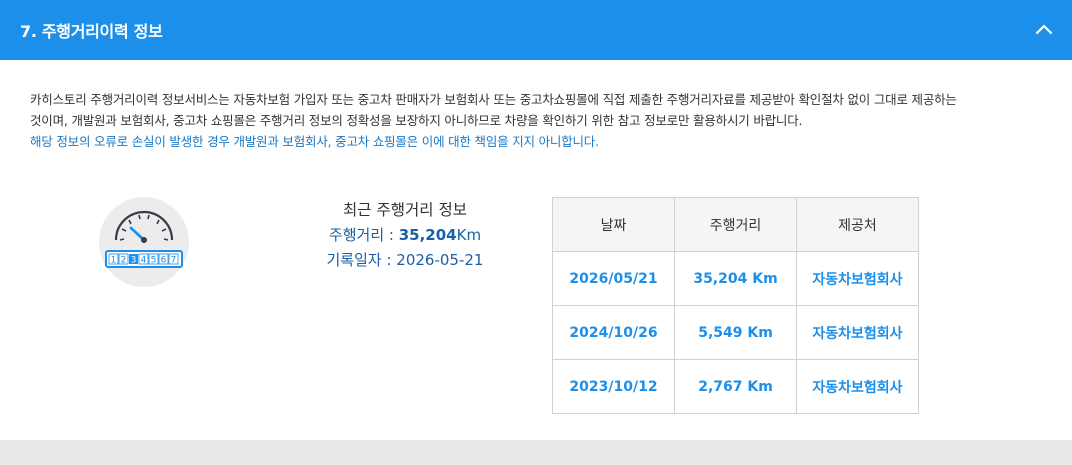  What do you see at coordinates (1044, 30) in the screenshot?
I see `chevron-up-icon` at bounding box center [1044, 30].